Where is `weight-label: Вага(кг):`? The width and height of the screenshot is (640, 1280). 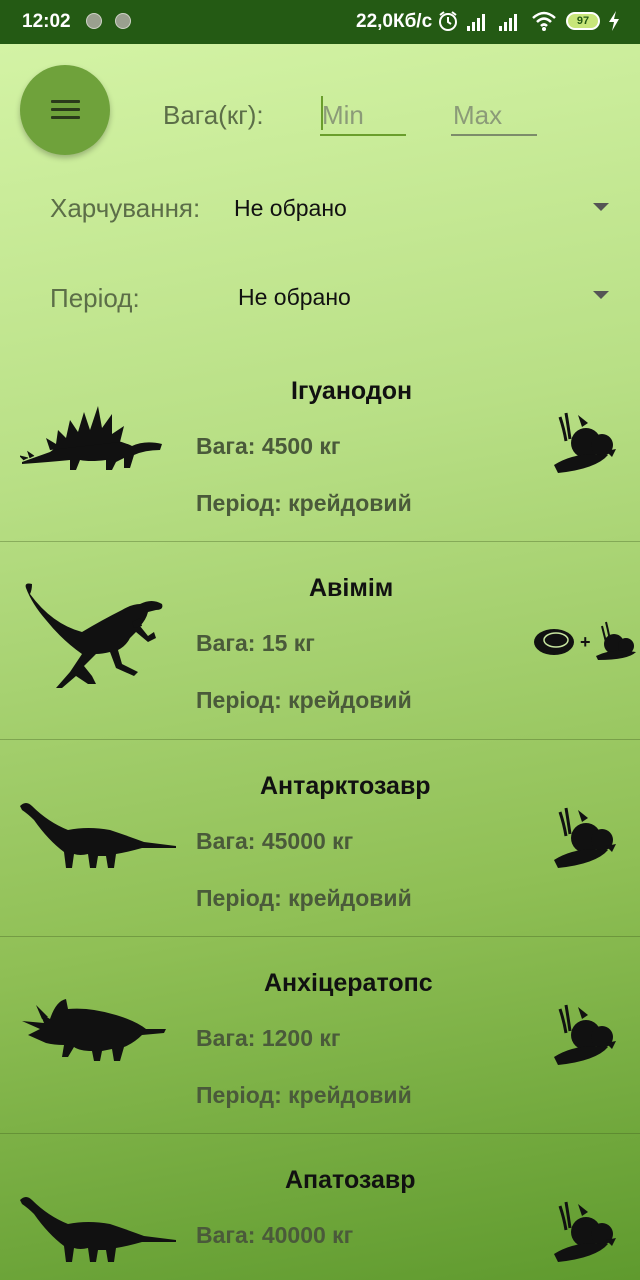
weight-label: Вага(кг): is located at coordinates (213, 115).